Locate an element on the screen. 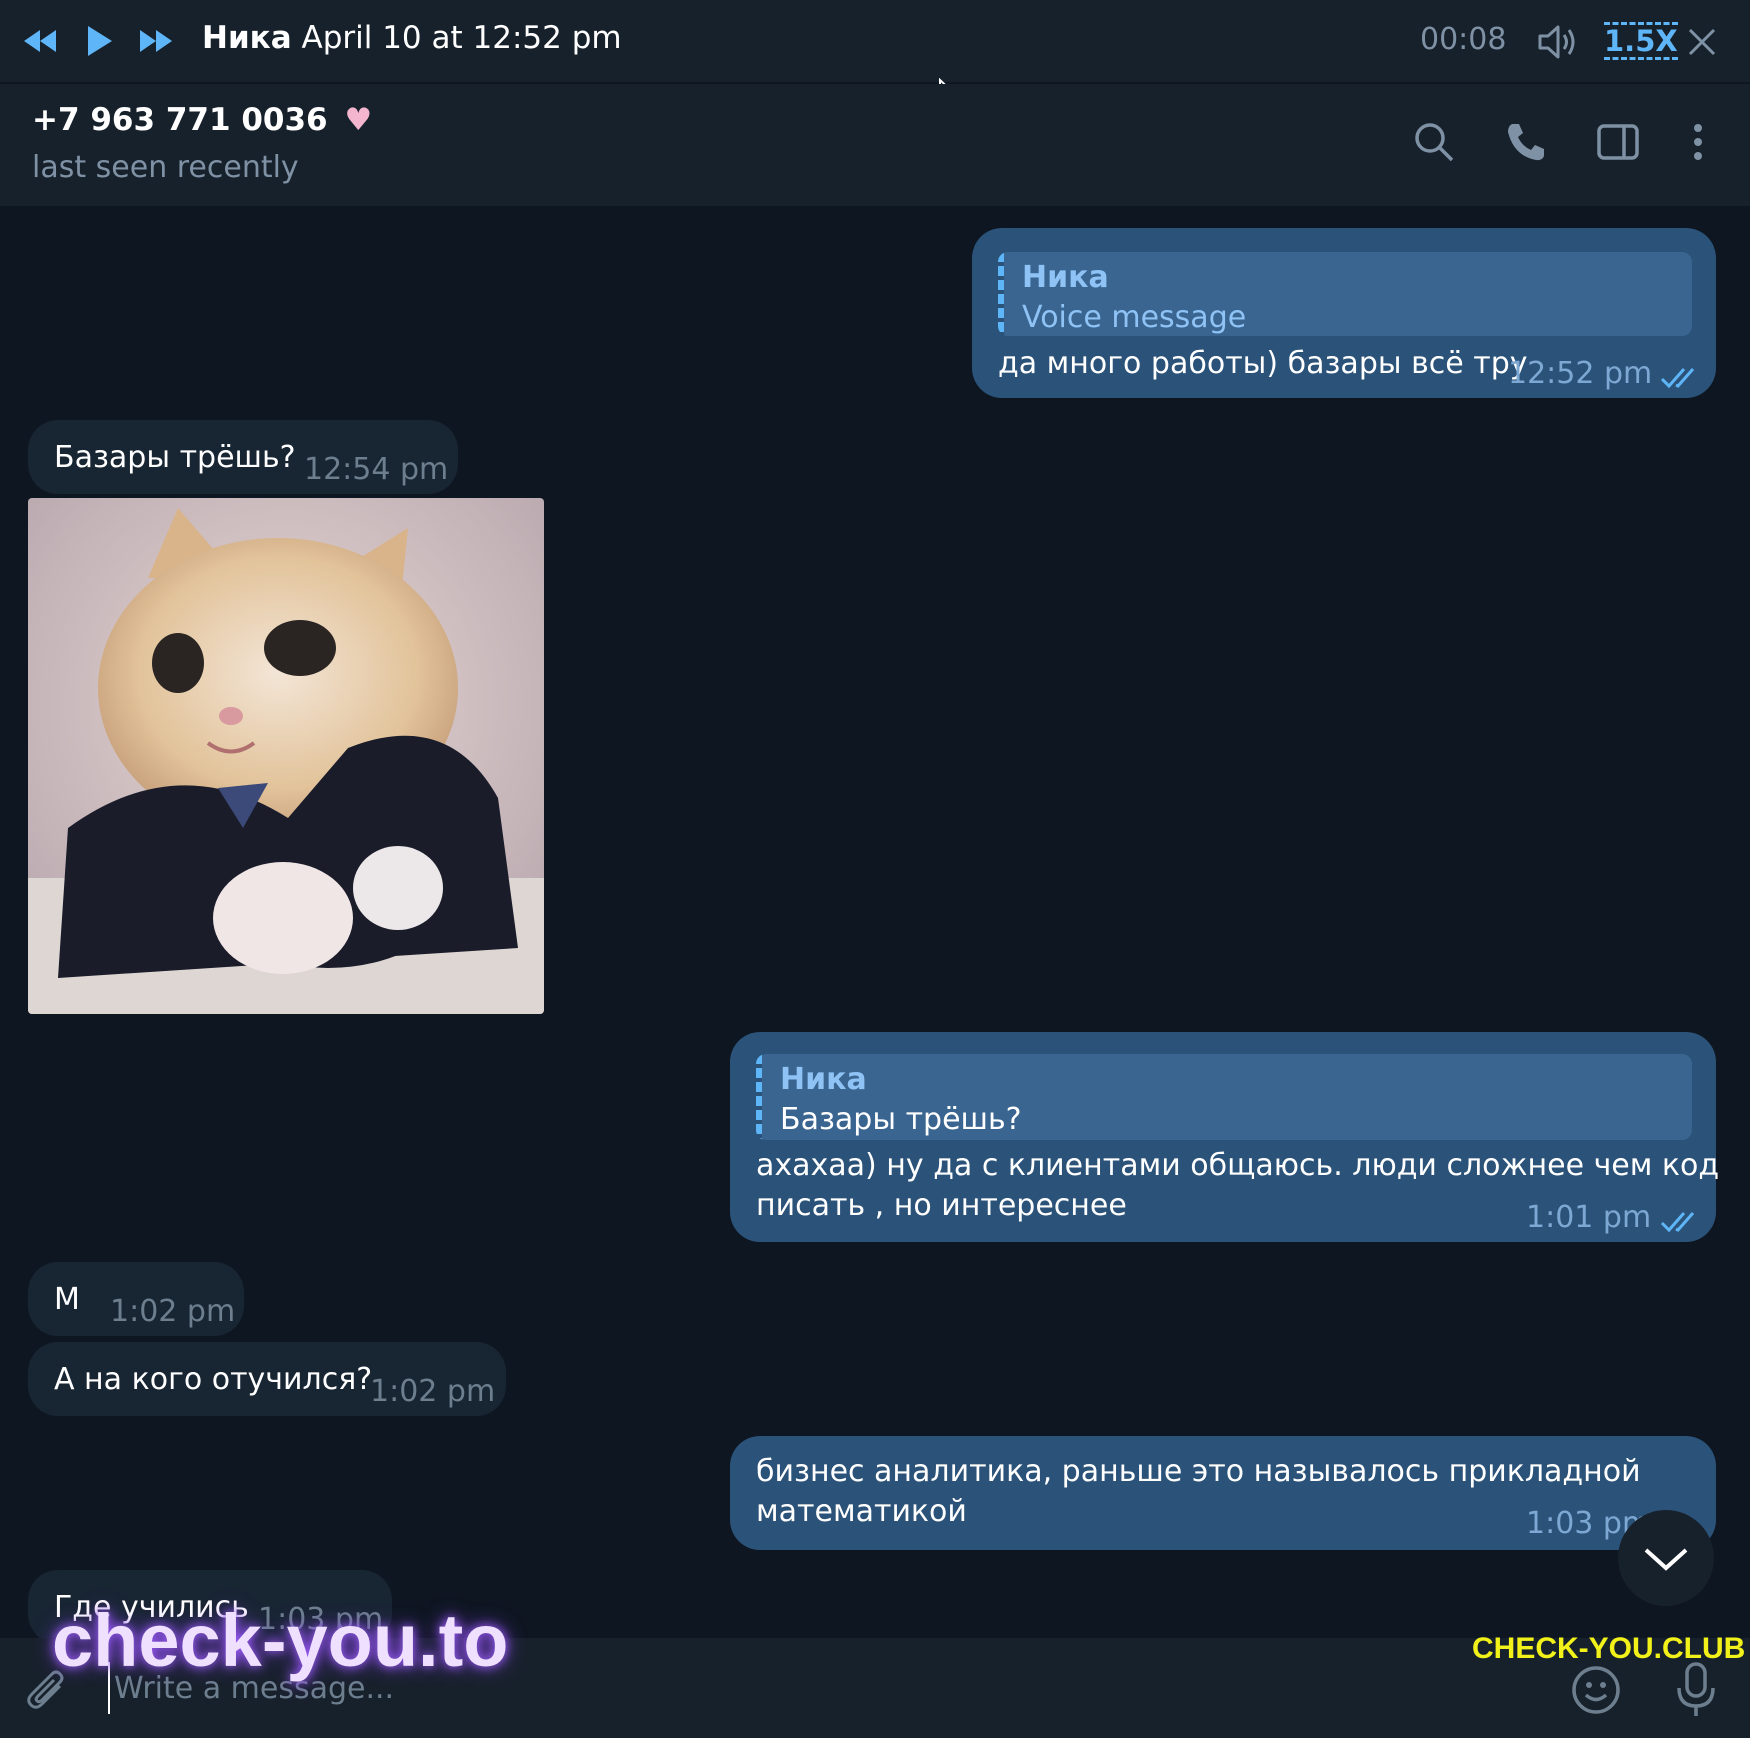 The width and height of the screenshot is (1750, 1738). watermark-right: CHECK-YOU.CLUB is located at coordinates (1609, 1648).